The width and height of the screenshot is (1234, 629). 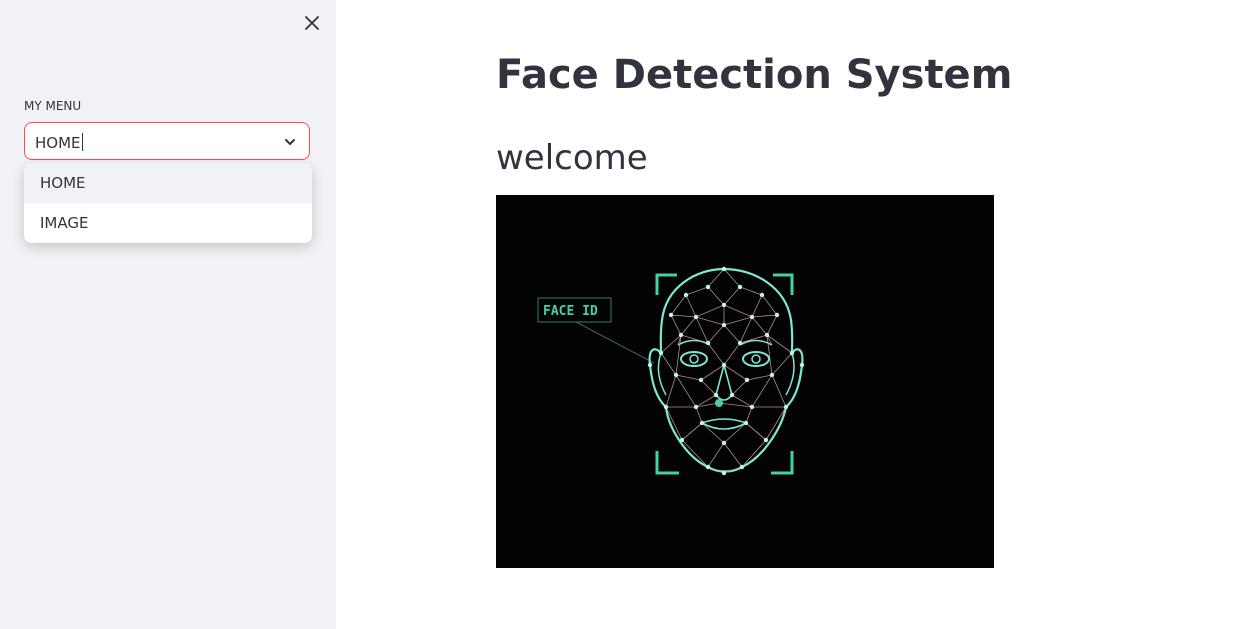 What do you see at coordinates (615, 342) in the screenshot?
I see `face-id-pointer` at bounding box center [615, 342].